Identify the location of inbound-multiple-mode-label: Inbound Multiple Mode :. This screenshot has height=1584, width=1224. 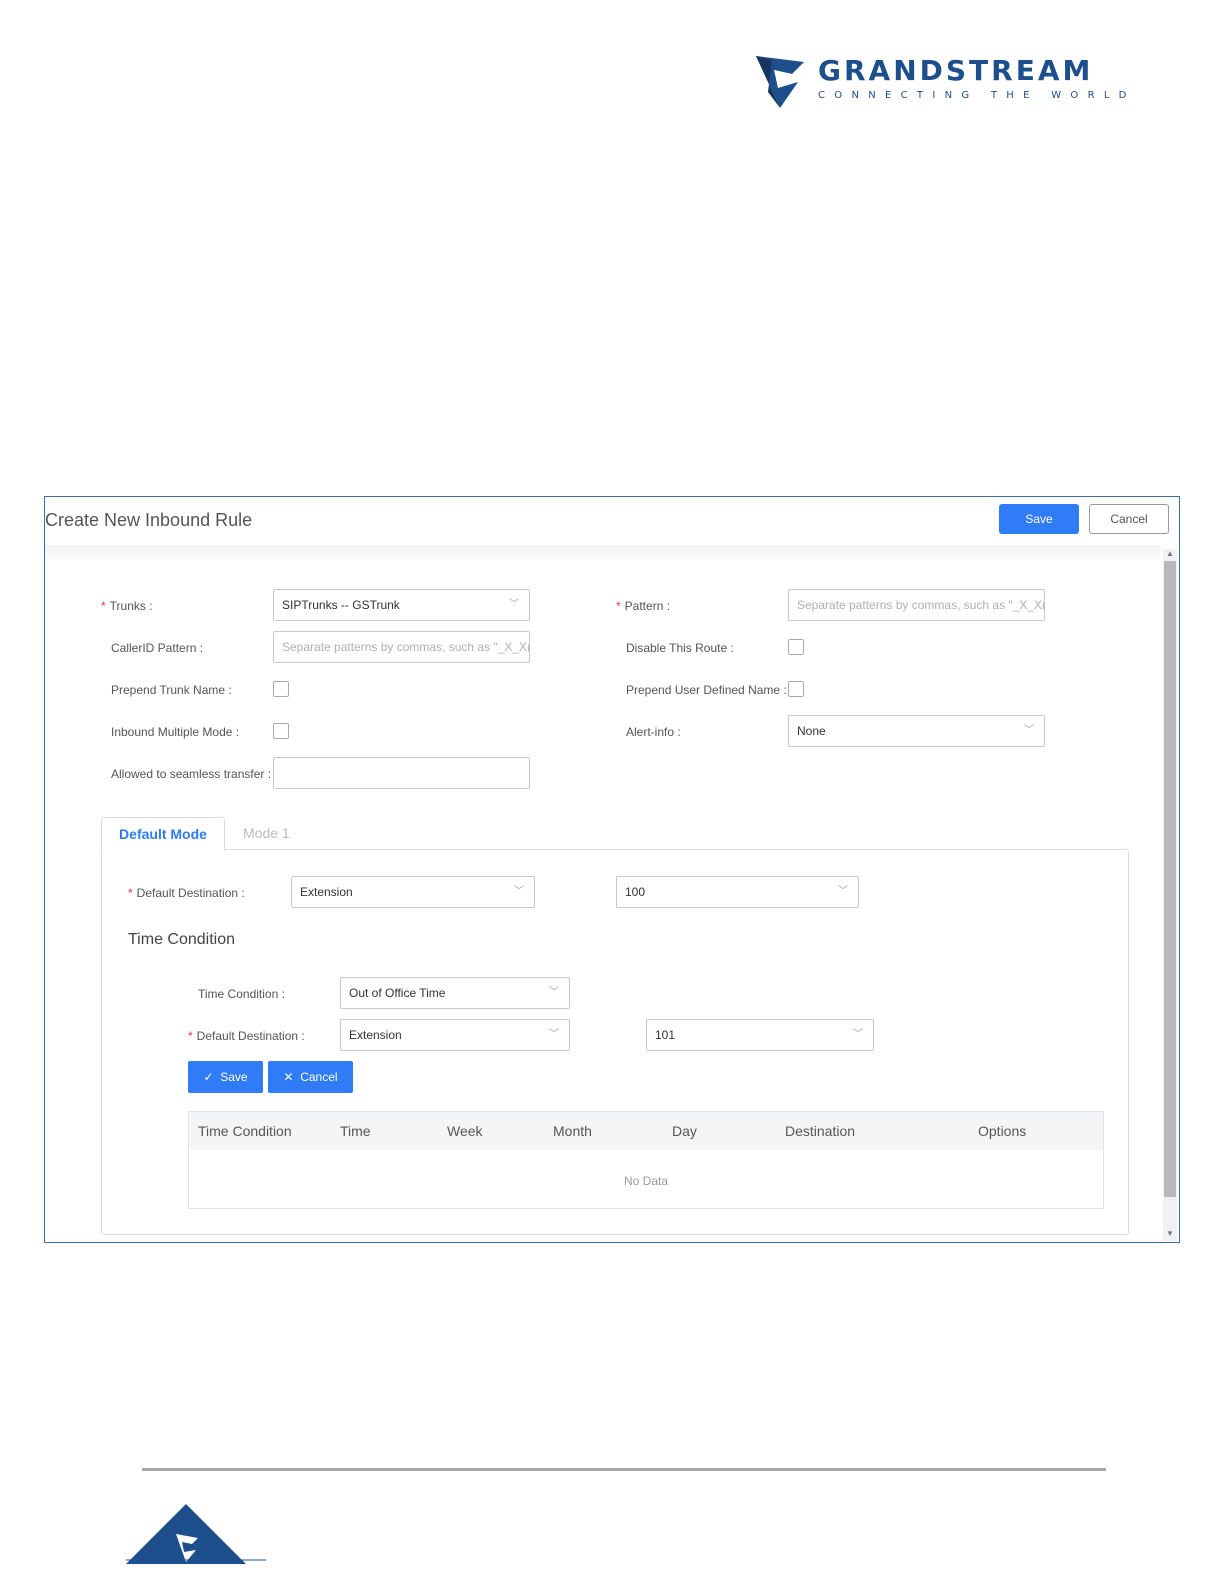
(175, 732).